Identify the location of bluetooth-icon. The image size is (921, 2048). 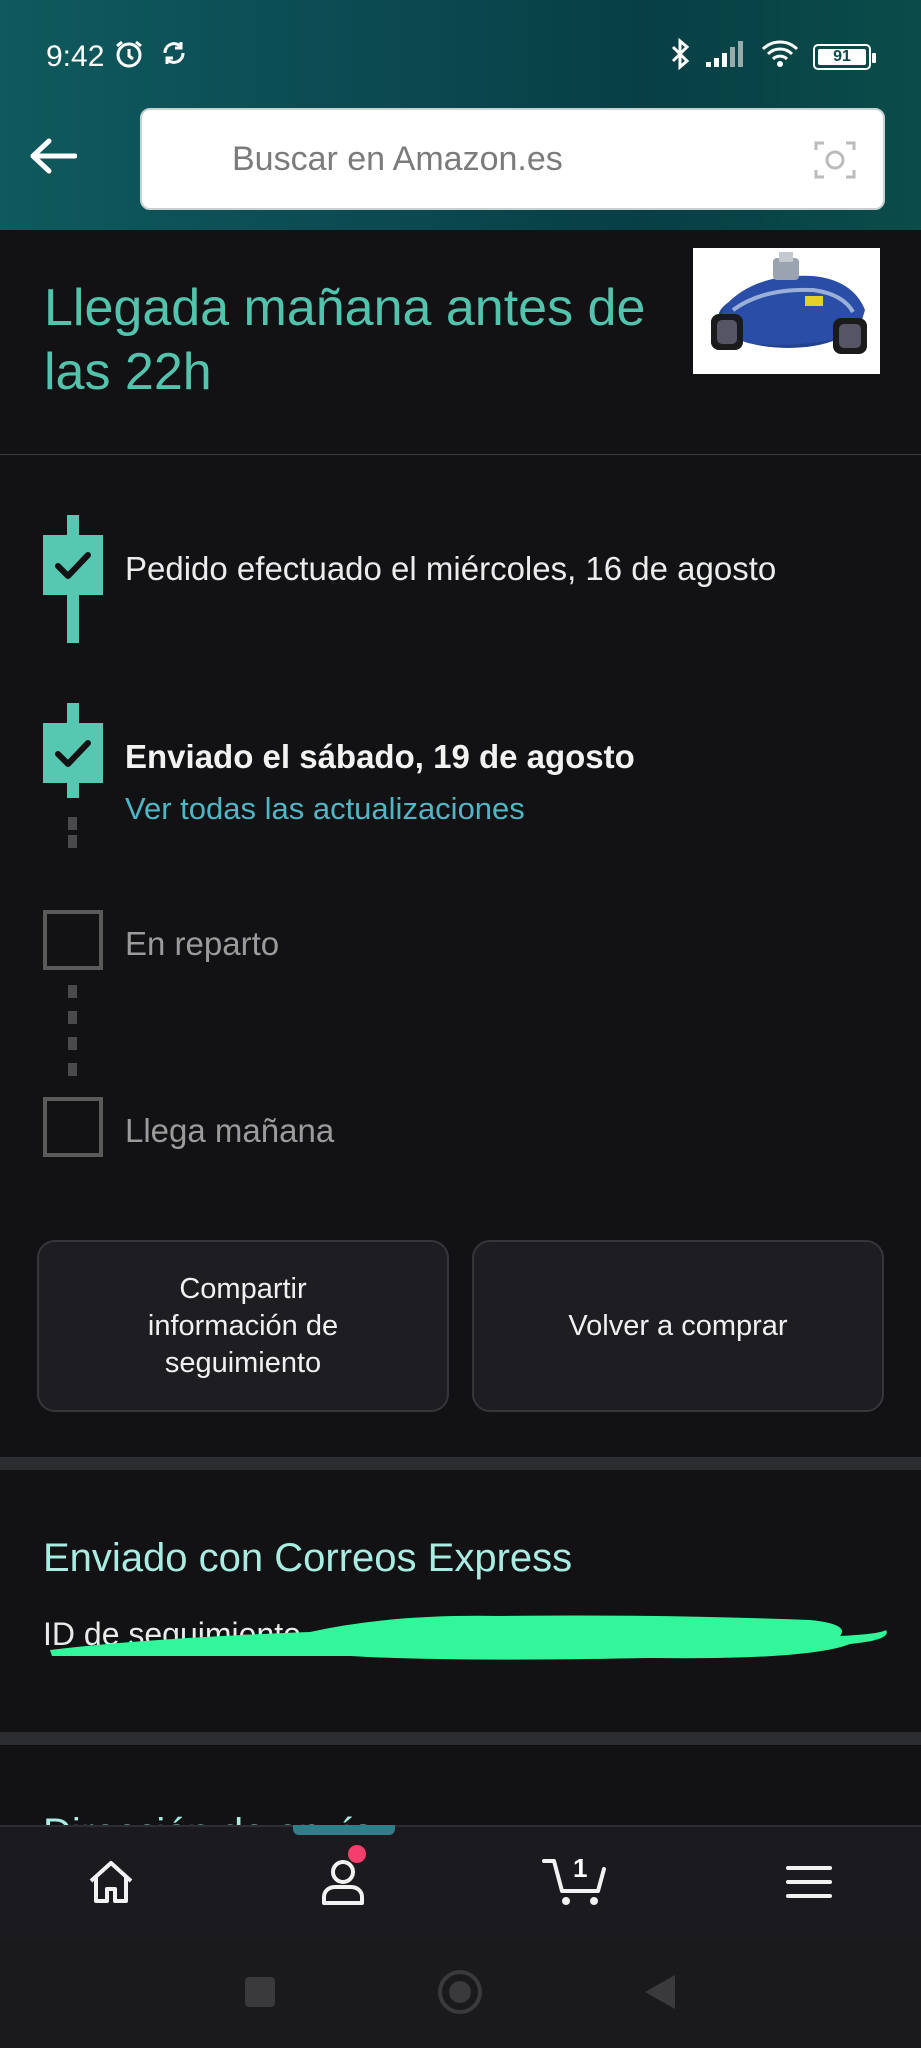
(680, 56).